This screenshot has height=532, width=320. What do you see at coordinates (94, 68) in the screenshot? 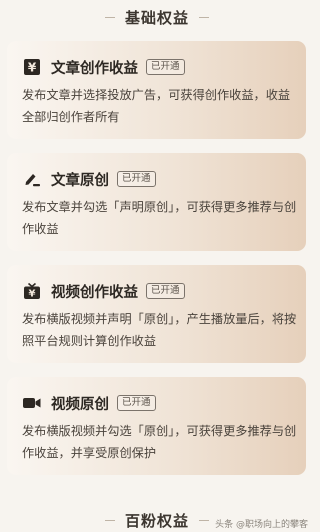
I see `card-title: 文章创作收益` at bounding box center [94, 68].